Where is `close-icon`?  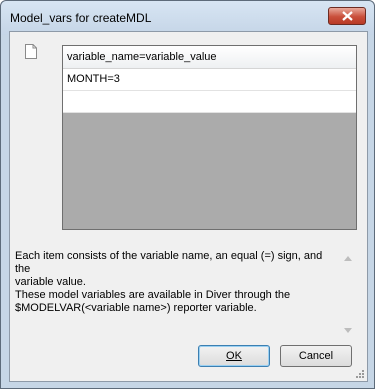 close-icon is located at coordinates (347, 16).